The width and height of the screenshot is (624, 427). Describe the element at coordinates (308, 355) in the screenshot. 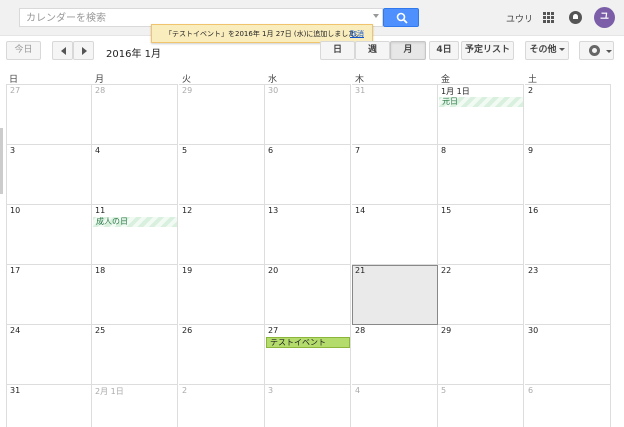

I see `day-cell: 27 テストイベント` at that location.